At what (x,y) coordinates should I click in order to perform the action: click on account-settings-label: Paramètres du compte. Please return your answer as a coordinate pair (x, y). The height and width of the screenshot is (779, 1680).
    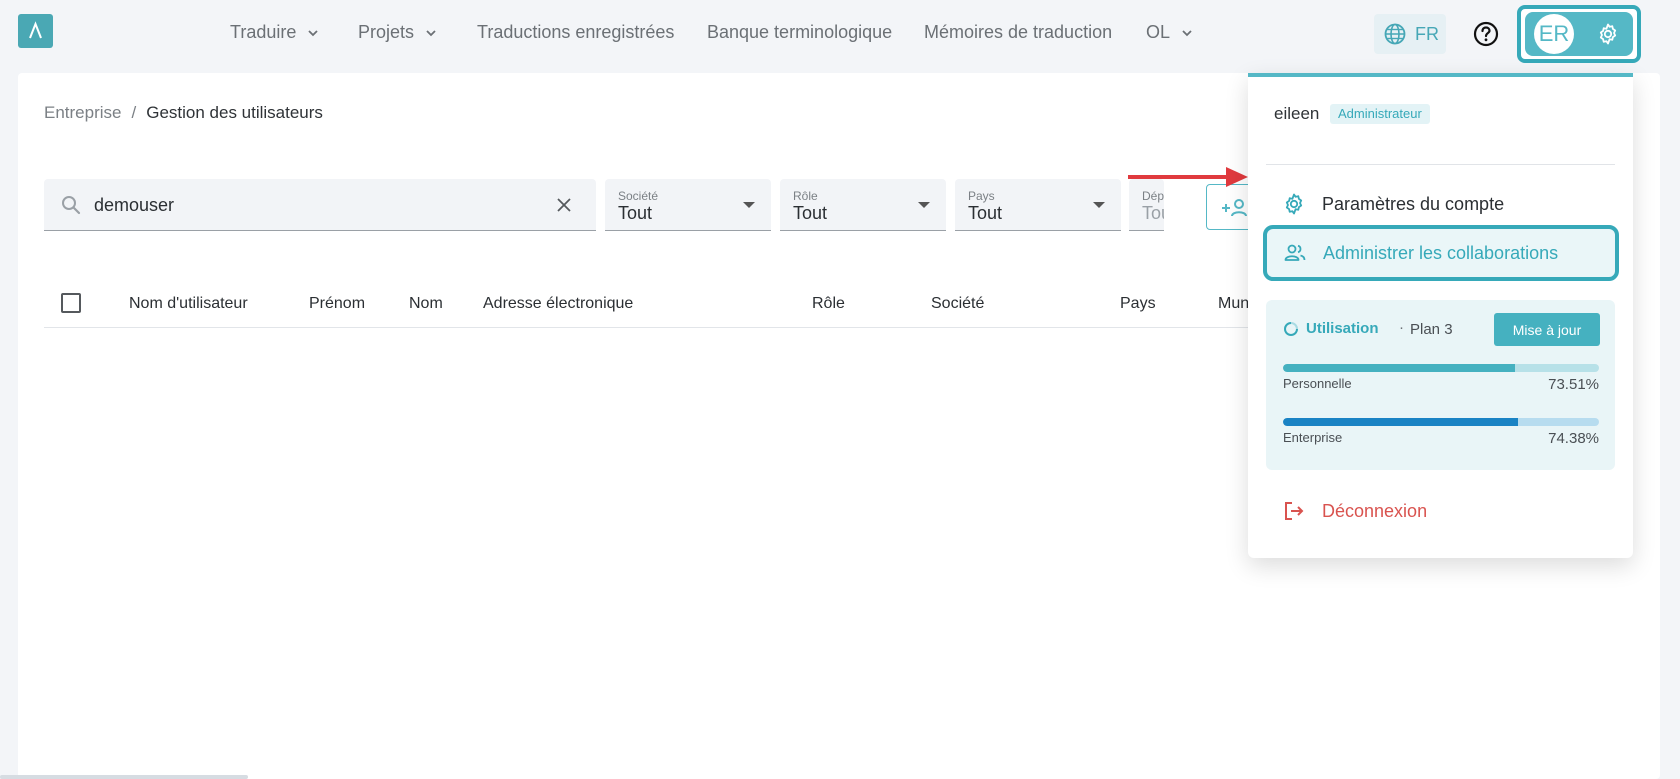
    Looking at the image, I should click on (1413, 203).